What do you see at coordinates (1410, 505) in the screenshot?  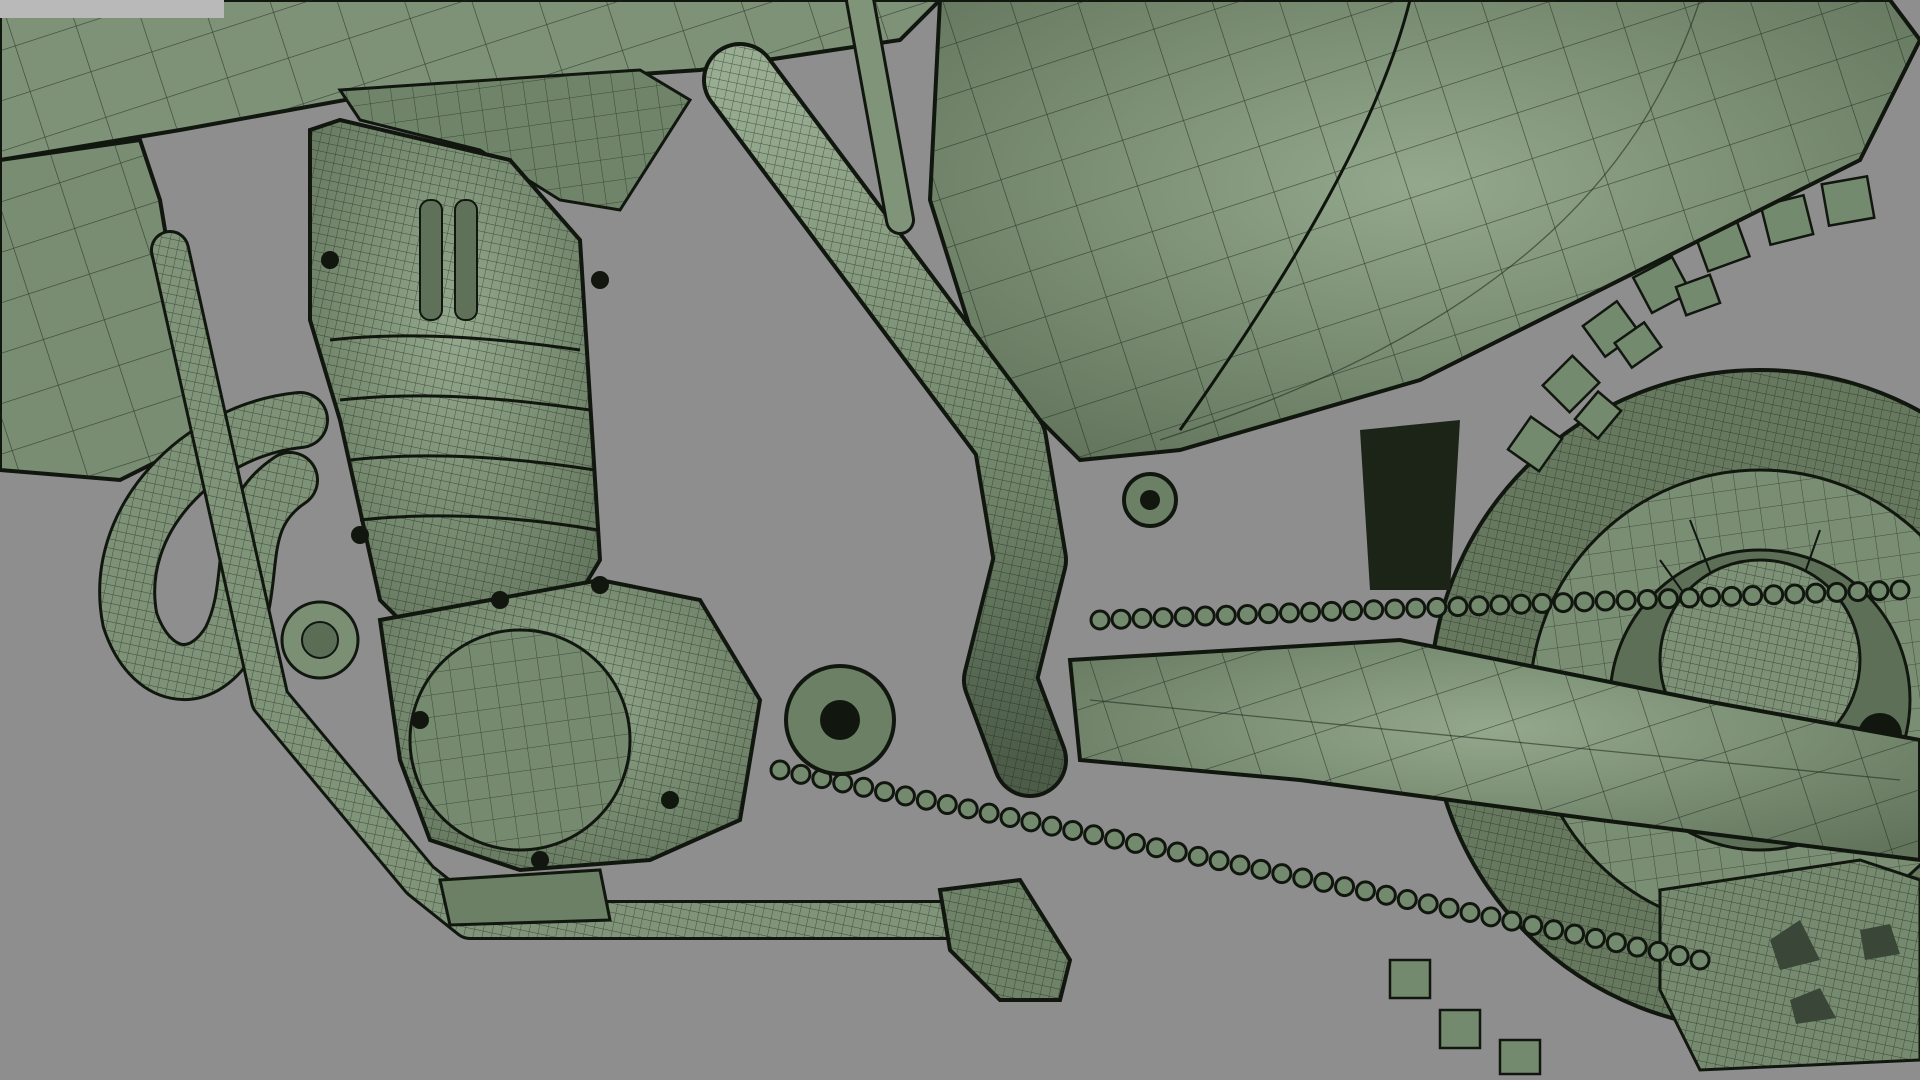 I see `rear-shock` at bounding box center [1410, 505].